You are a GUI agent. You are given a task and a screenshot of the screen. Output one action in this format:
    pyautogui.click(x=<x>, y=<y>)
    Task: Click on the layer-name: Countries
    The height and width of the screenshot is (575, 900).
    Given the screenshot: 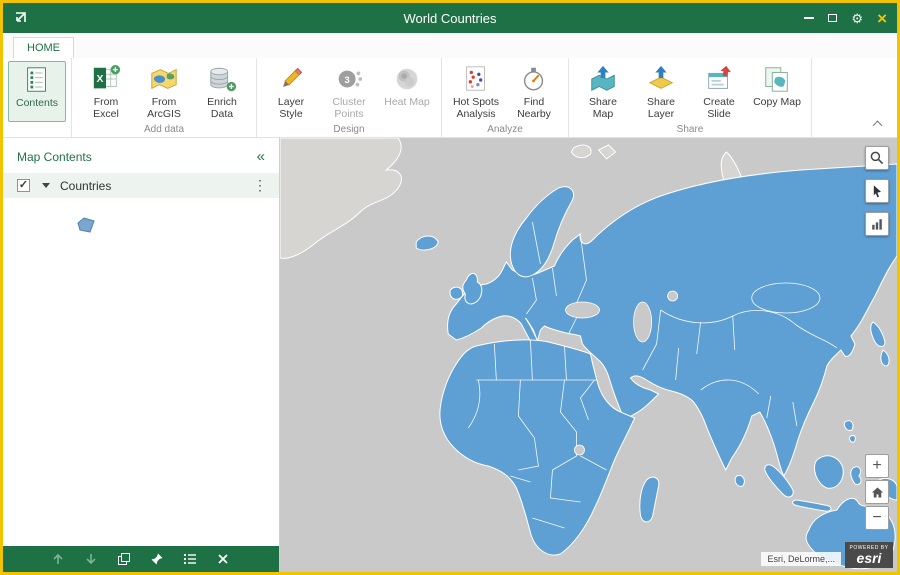 What is the action you would take?
    pyautogui.click(x=86, y=185)
    